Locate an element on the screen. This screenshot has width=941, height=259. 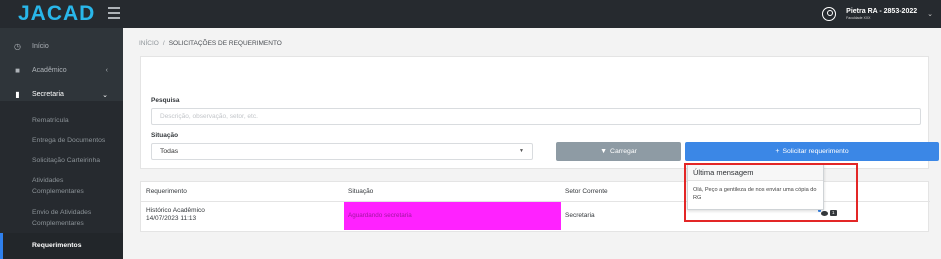
request-button: + Solicitar requerimento is located at coordinates (812, 151).